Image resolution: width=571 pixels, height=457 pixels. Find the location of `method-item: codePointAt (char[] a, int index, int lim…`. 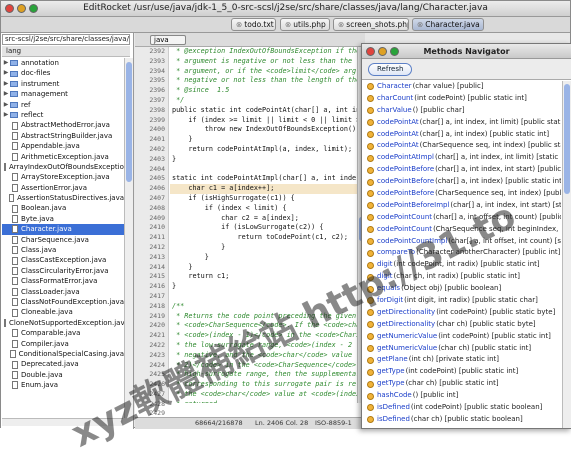

method-item: codePointAt (char[] a, int index, int lim… is located at coordinates (461, 123).